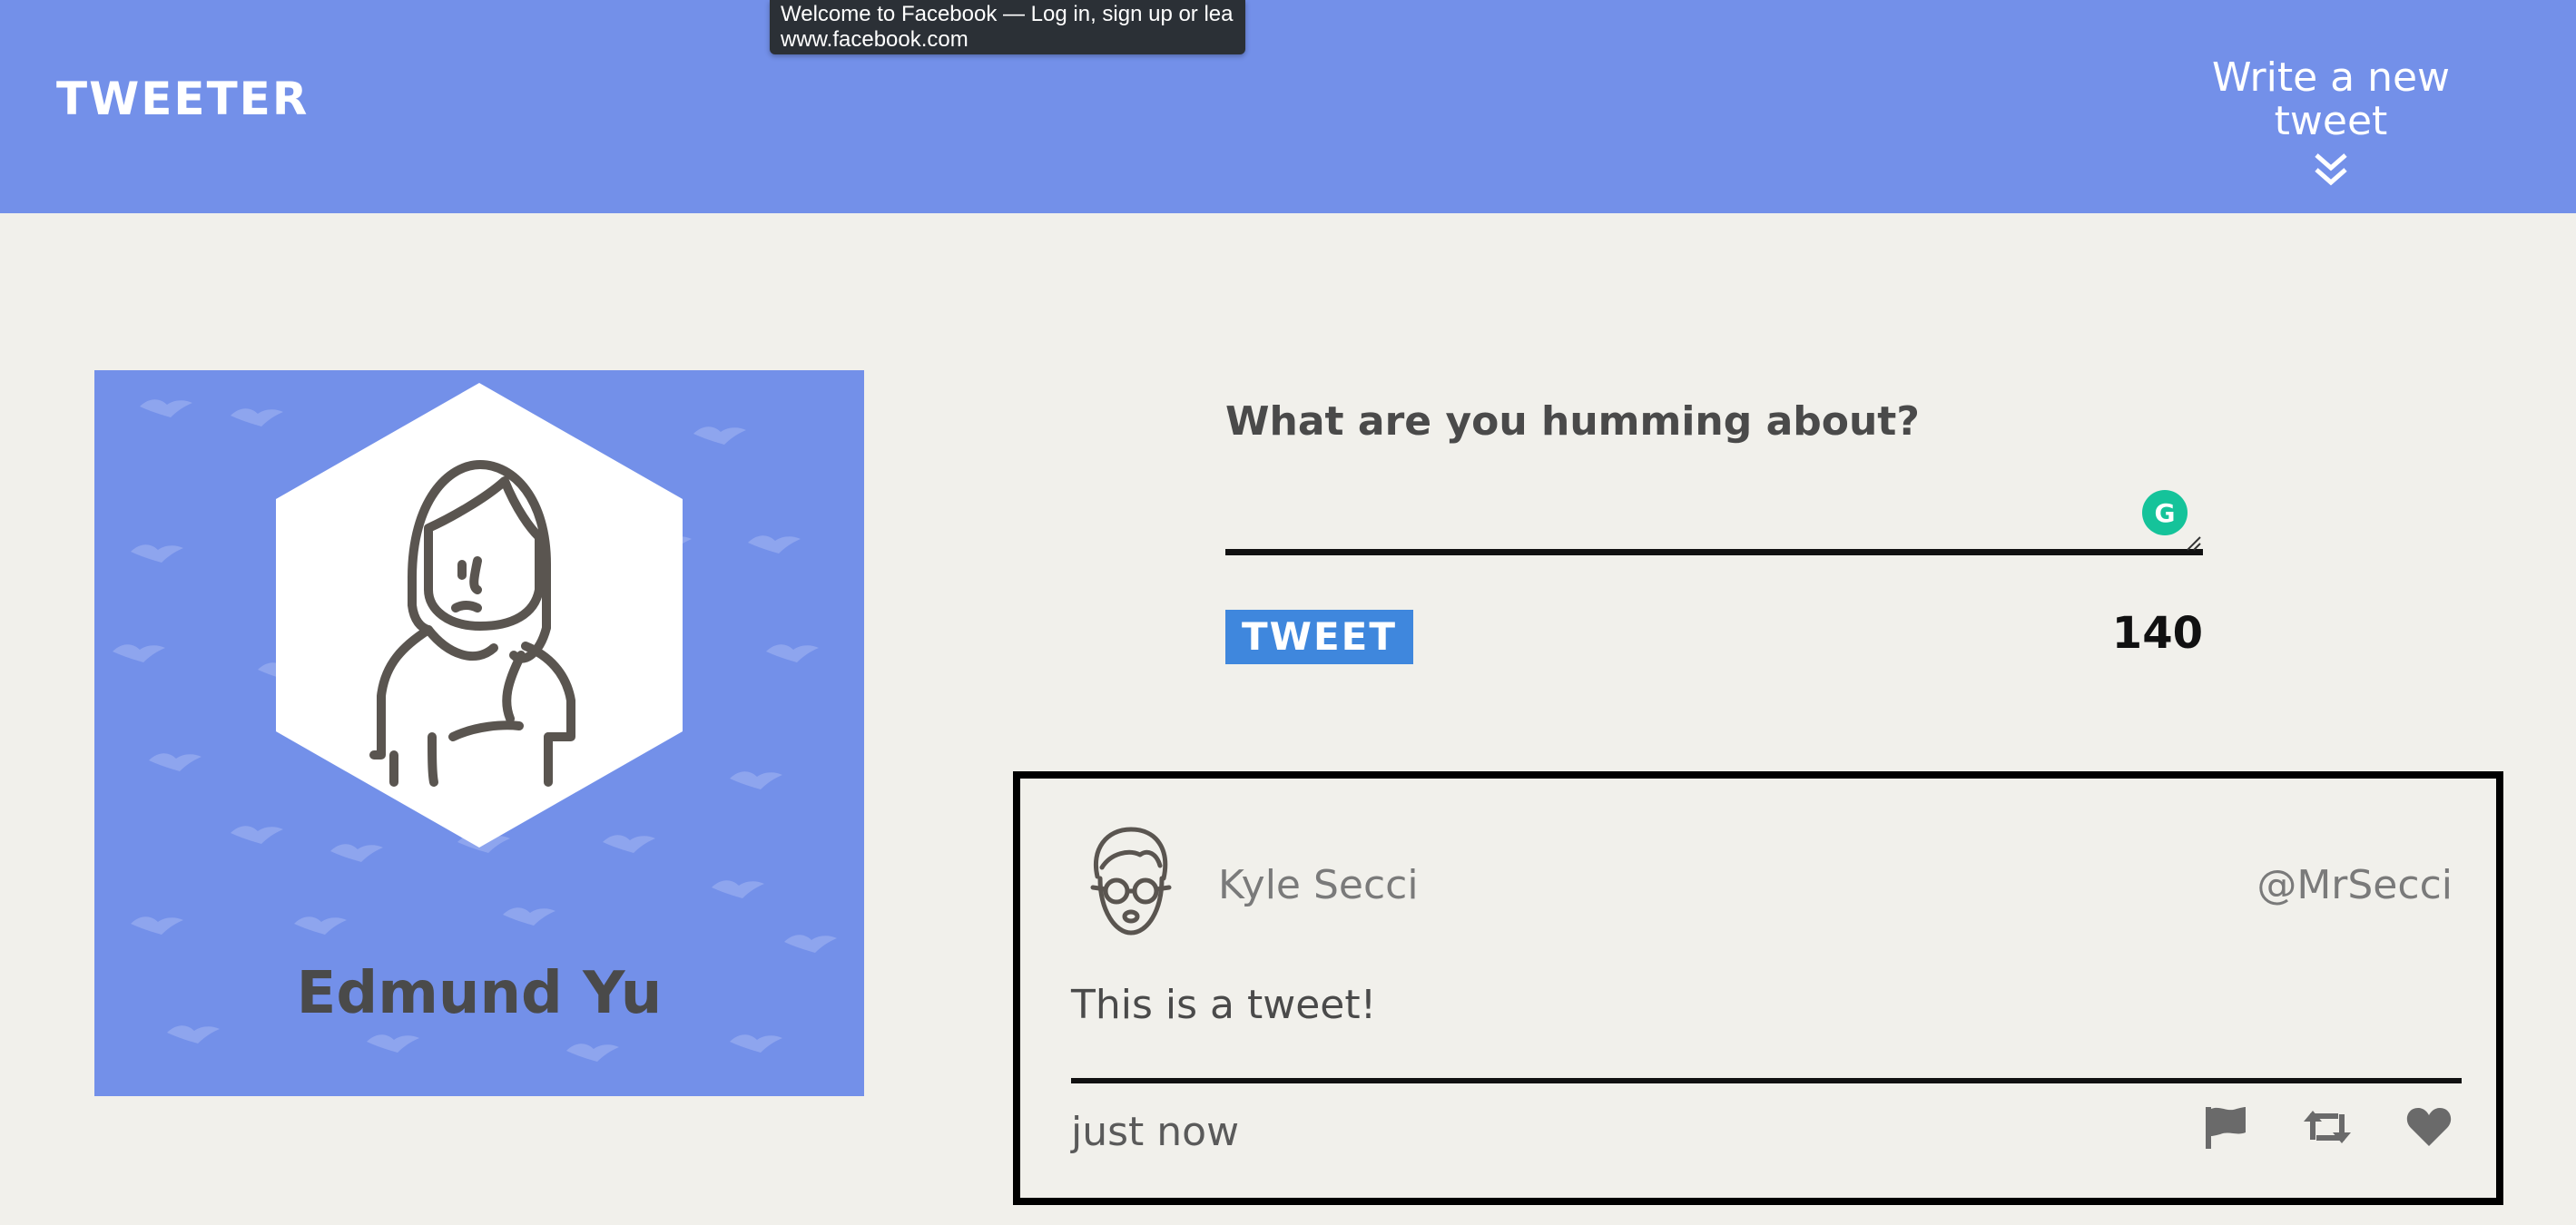 The width and height of the screenshot is (2576, 1225). What do you see at coordinates (1224, 1005) in the screenshot?
I see `tweet-content: This is a tweet!` at bounding box center [1224, 1005].